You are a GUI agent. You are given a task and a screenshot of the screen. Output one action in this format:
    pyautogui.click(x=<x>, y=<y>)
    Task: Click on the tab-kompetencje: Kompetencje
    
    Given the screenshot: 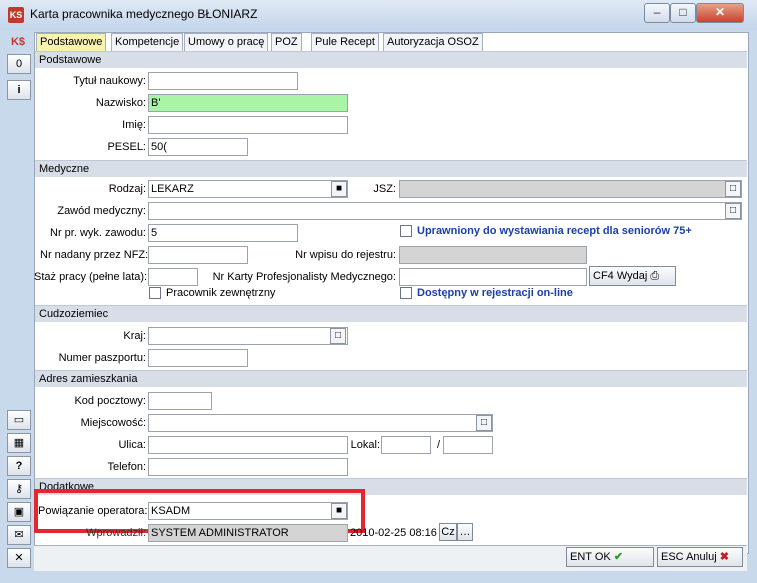 What is the action you would take?
    pyautogui.click(x=147, y=42)
    